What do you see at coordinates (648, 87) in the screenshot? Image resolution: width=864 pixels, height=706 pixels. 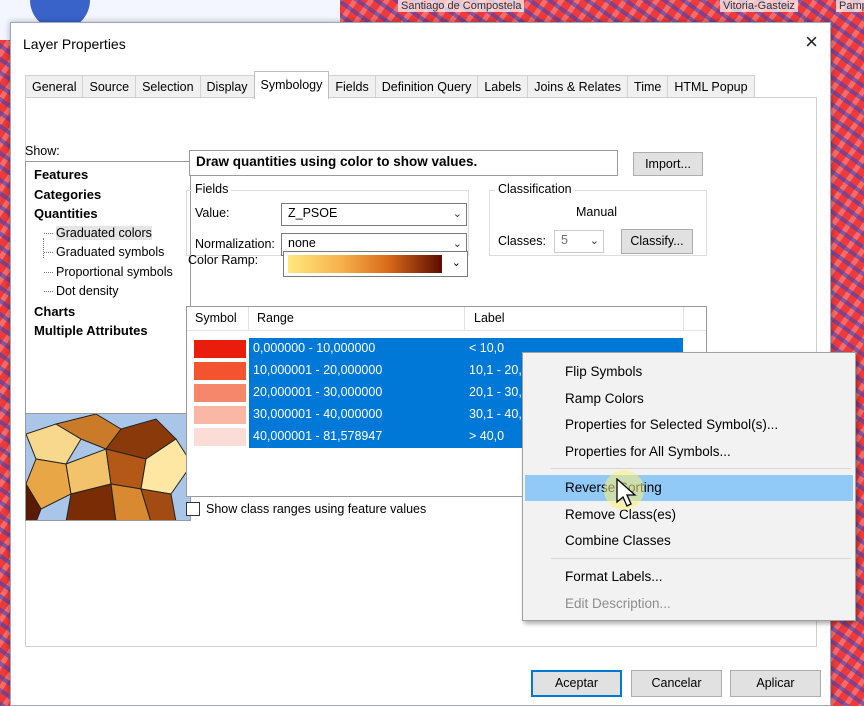 I see `tab-time: Time` at bounding box center [648, 87].